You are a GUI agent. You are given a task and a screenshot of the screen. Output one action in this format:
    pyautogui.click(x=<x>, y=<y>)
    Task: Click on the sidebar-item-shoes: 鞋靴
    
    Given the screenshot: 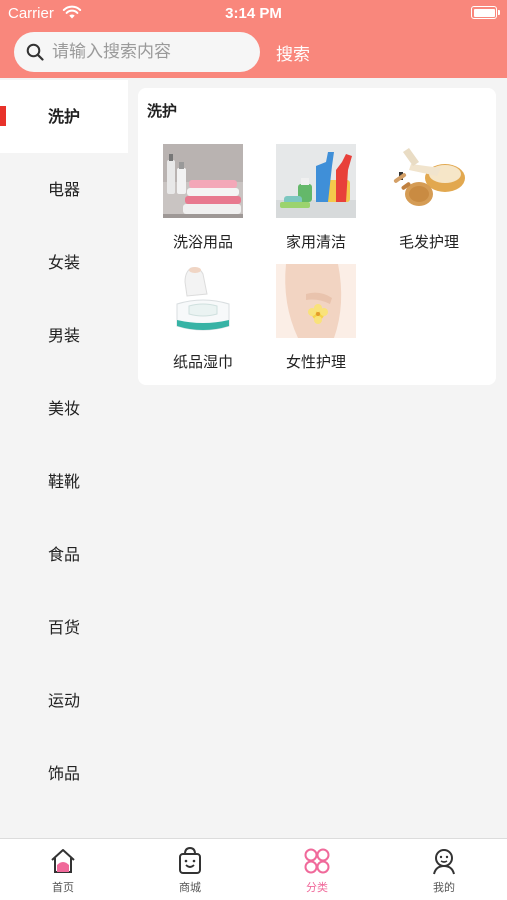 What is the action you would take?
    pyautogui.click(x=64, y=481)
    